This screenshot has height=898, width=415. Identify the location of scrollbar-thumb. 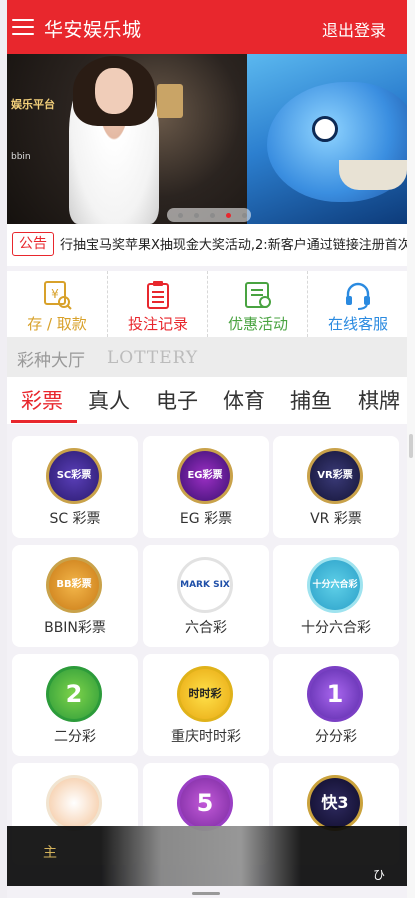
(411, 446).